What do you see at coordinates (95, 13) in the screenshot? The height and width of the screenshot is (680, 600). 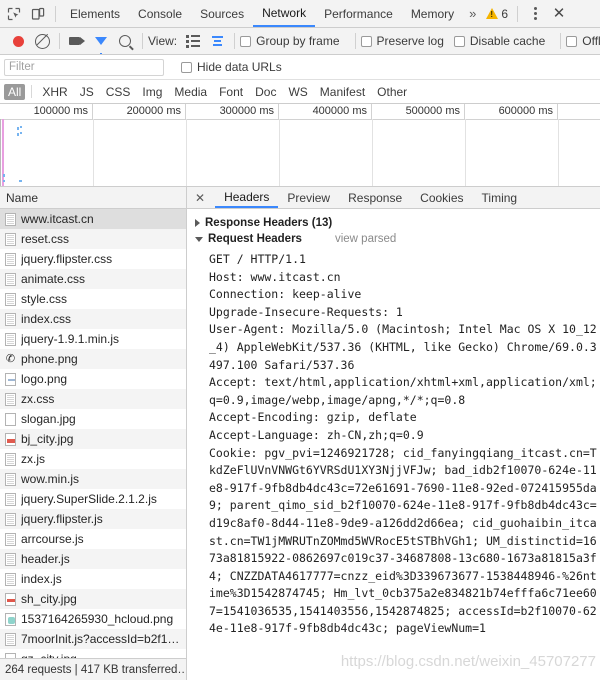 I see `tab-elements: Elements` at bounding box center [95, 13].